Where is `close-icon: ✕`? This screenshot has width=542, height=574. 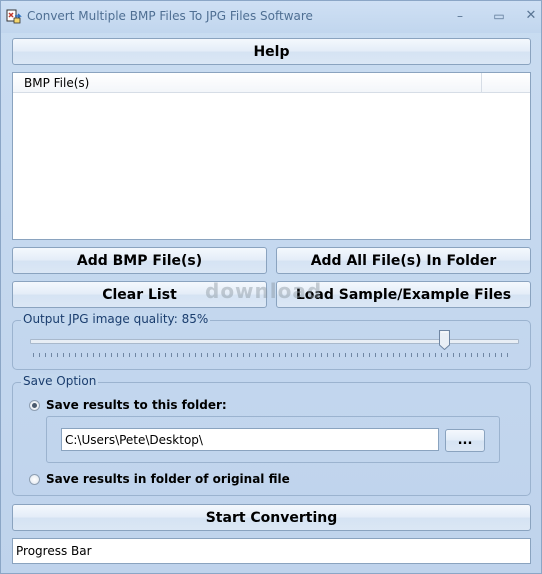 close-icon: ✕ is located at coordinates (530, 16).